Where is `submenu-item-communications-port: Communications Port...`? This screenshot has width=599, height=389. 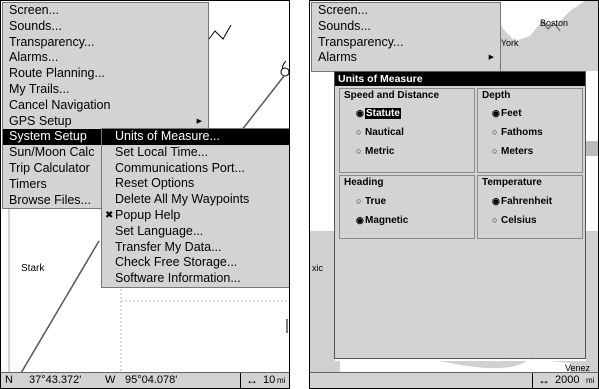 submenu-item-communications-port: Communications Port... is located at coordinates (195, 169).